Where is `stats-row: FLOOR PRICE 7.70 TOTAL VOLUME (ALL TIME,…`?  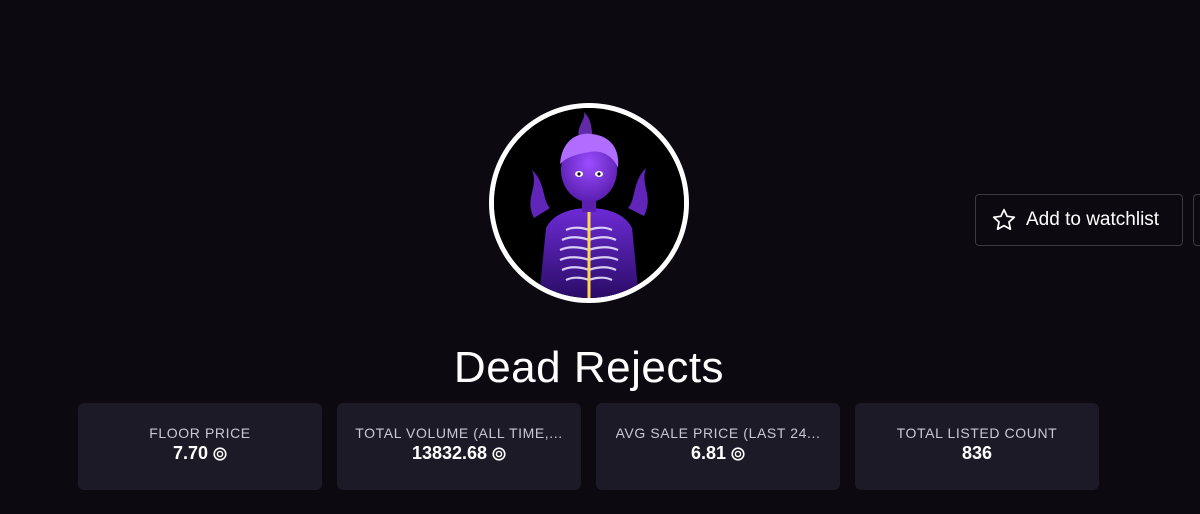 stats-row: FLOOR PRICE 7.70 TOTAL VOLUME (ALL TIME,… is located at coordinates (588, 446).